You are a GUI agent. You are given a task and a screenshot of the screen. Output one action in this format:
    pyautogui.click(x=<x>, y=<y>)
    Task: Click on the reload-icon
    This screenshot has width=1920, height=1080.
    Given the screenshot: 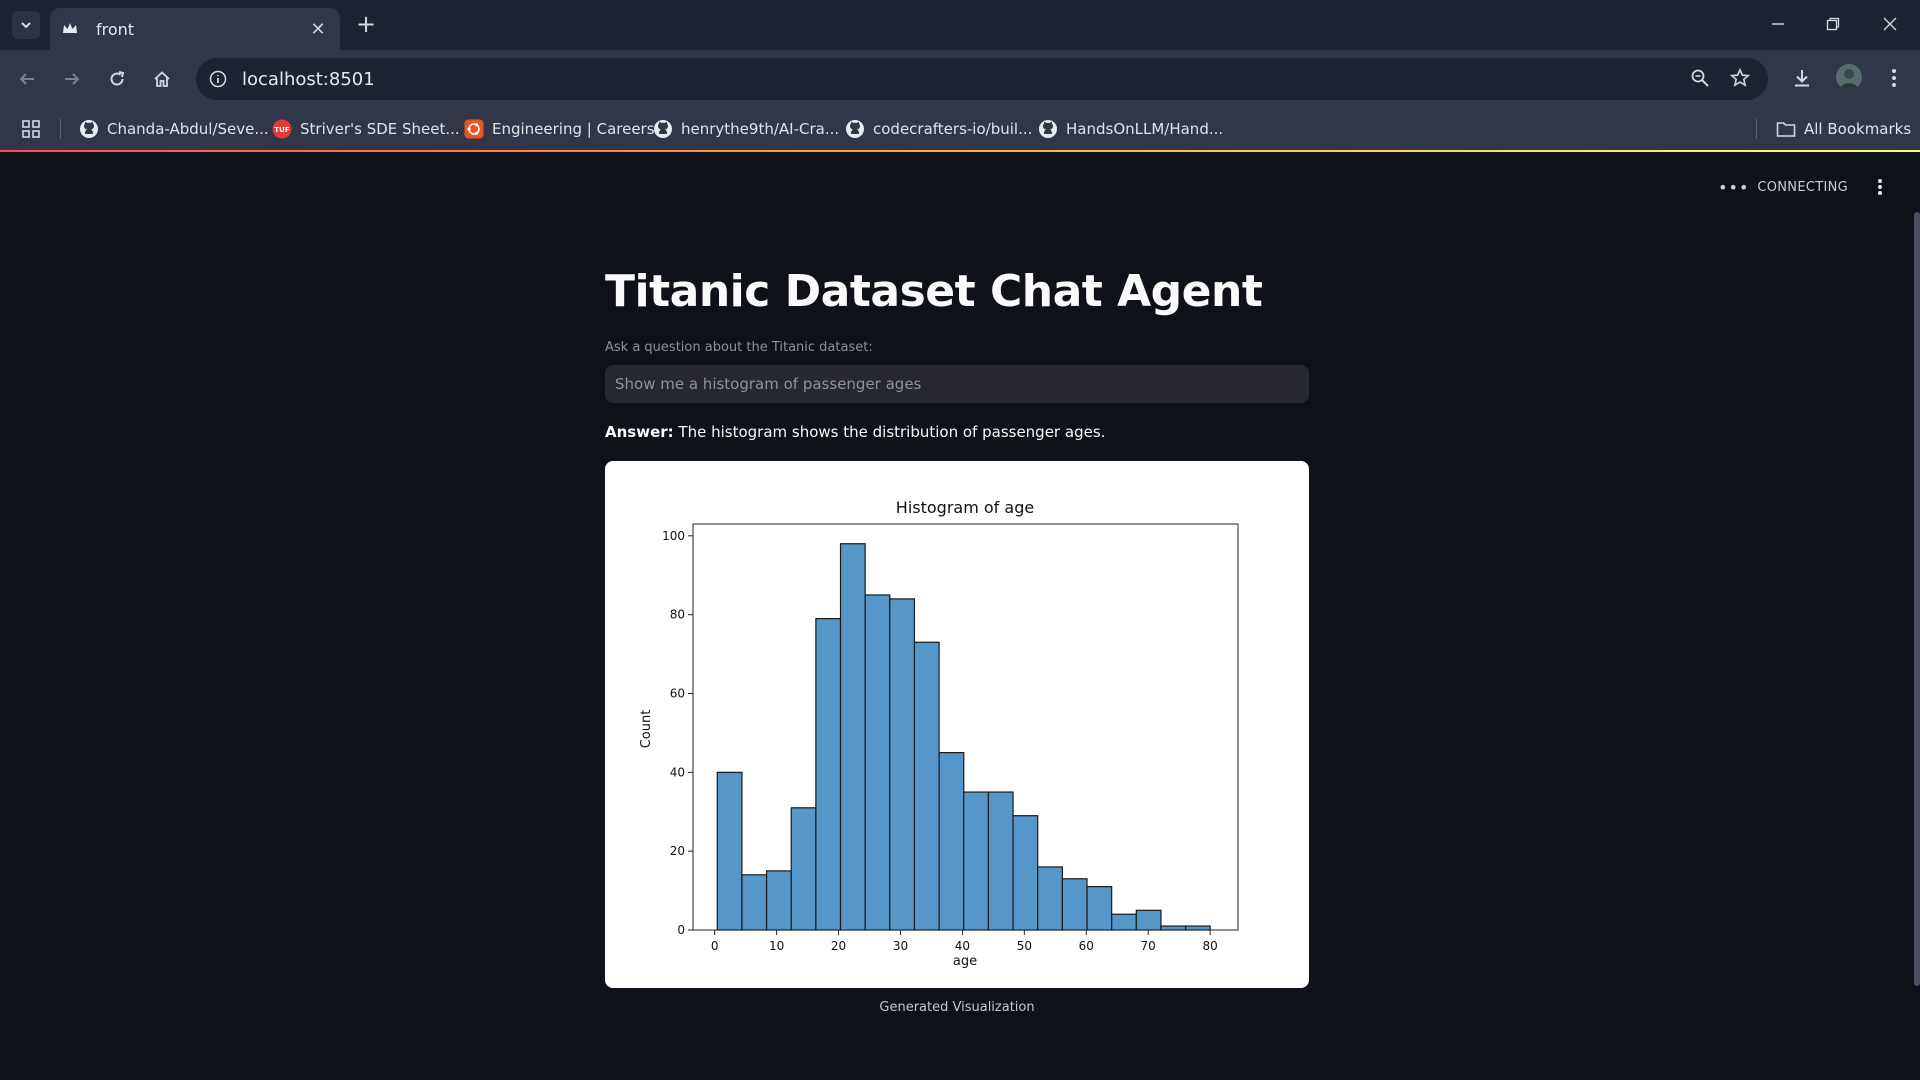 What is the action you would take?
    pyautogui.click(x=117, y=78)
    